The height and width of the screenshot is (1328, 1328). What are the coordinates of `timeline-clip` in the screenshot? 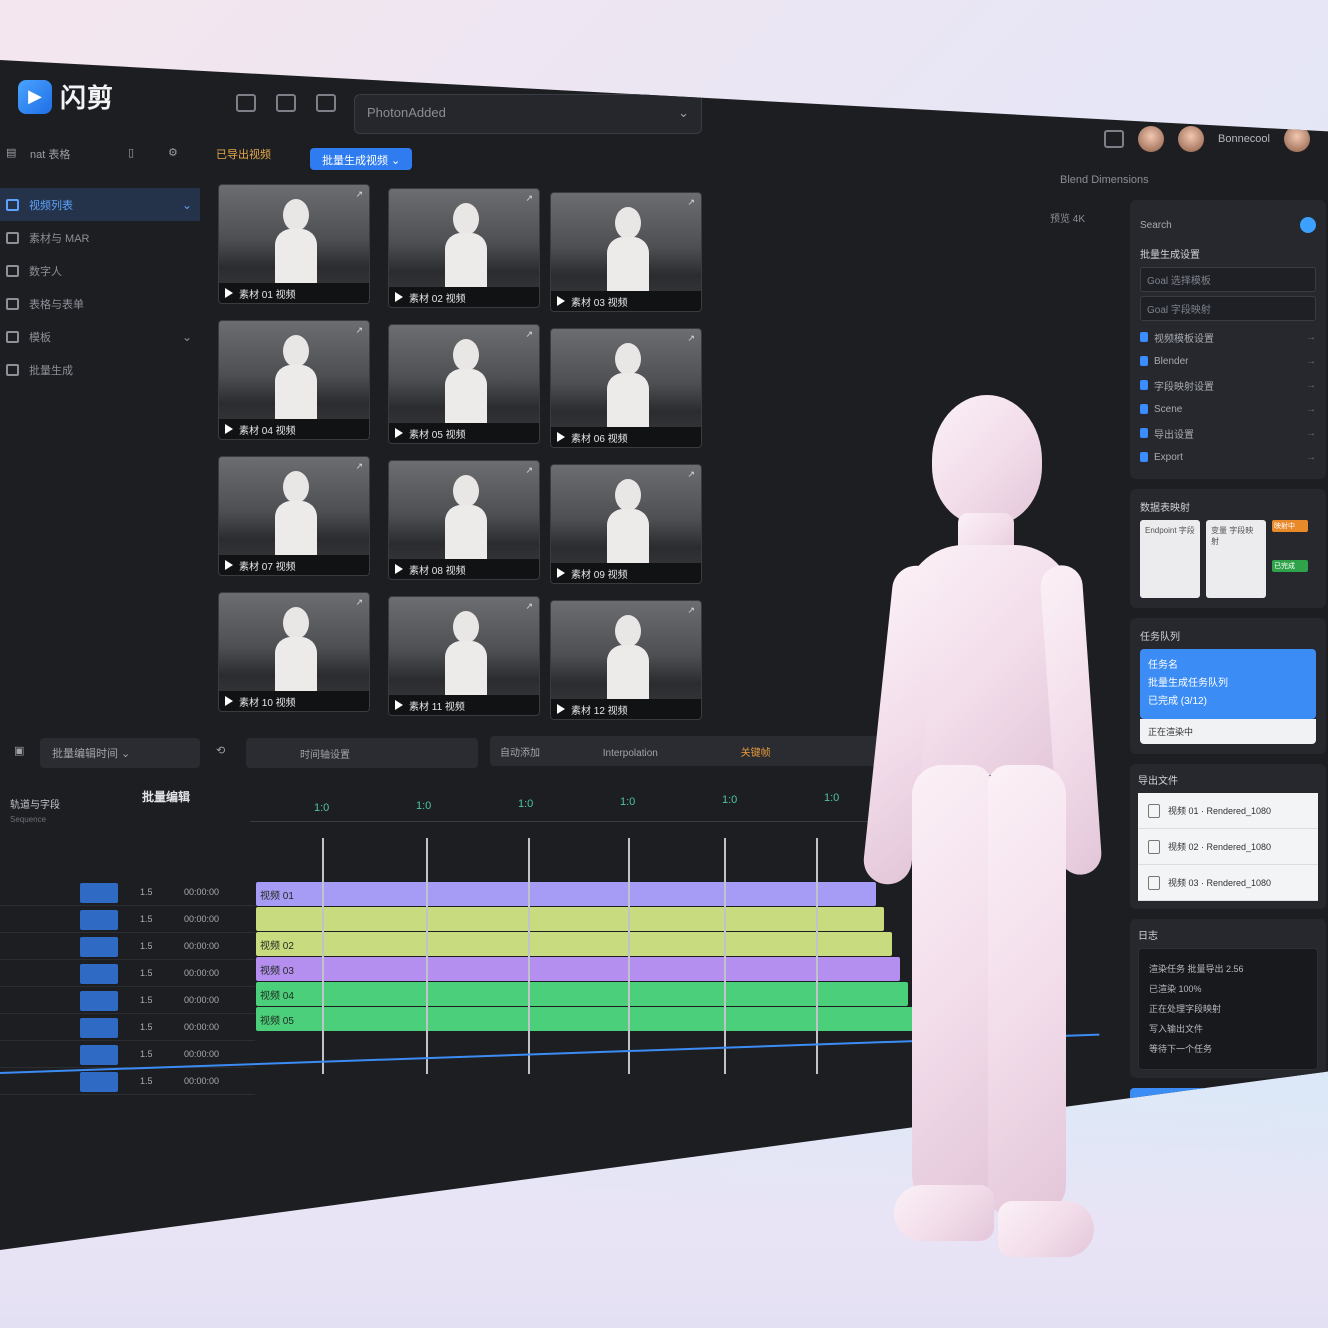 It's located at (570, 919).